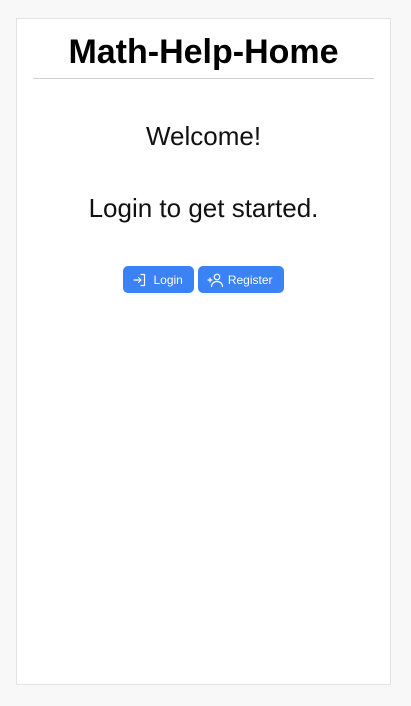 This screenshot has width=411, height=706. What do you see at coordinates (203, 78) in the screenshot?
I see `title-divider` at bounding box center [203, 78].